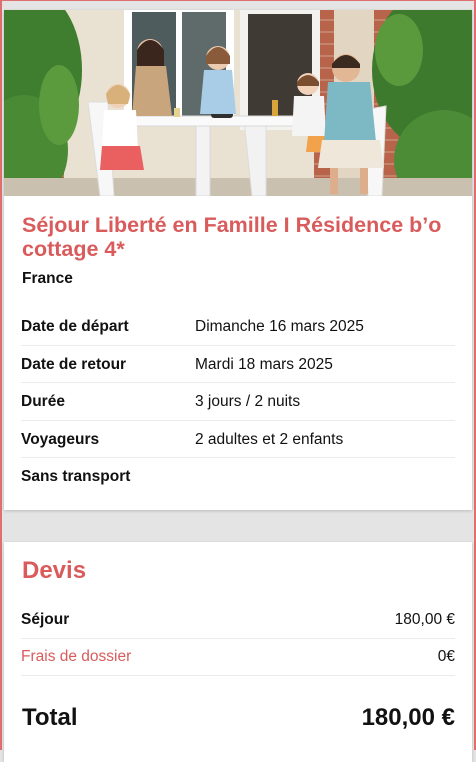  What do you see at coordinates (76, 656) in the screenshot?
I see `quote-fee-label: Frais de dossier` at bounding box center [76, 656].